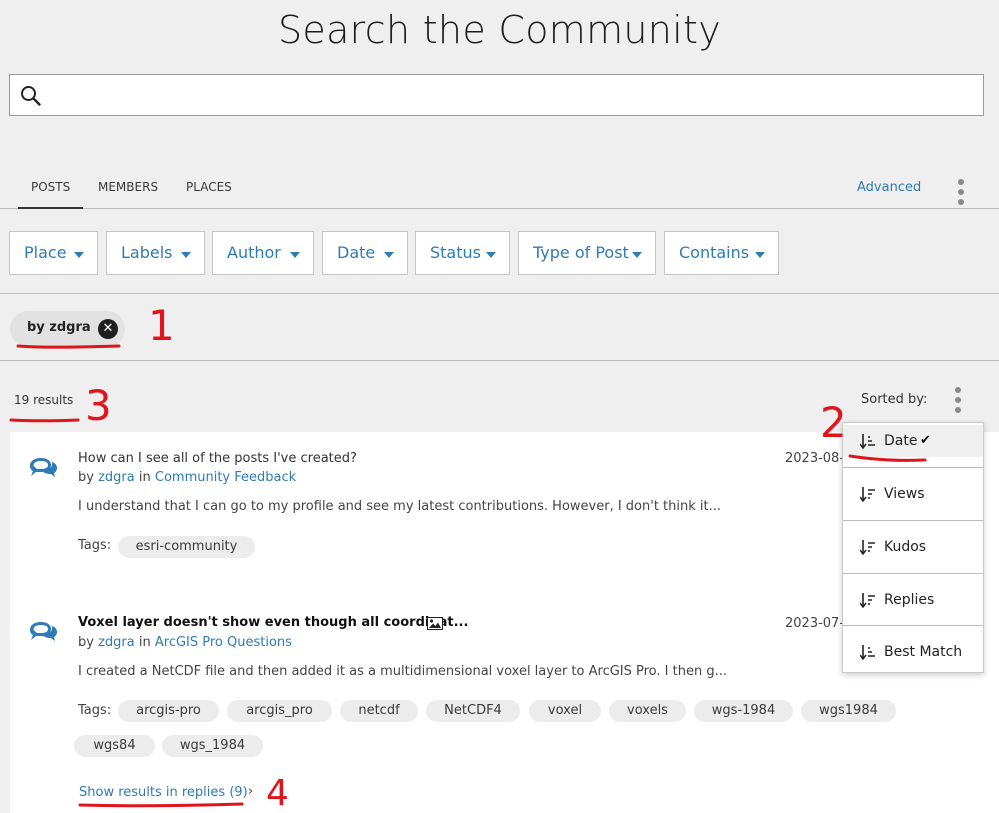  I want to click on filter-labels-button: Labels, so click(155, 253).